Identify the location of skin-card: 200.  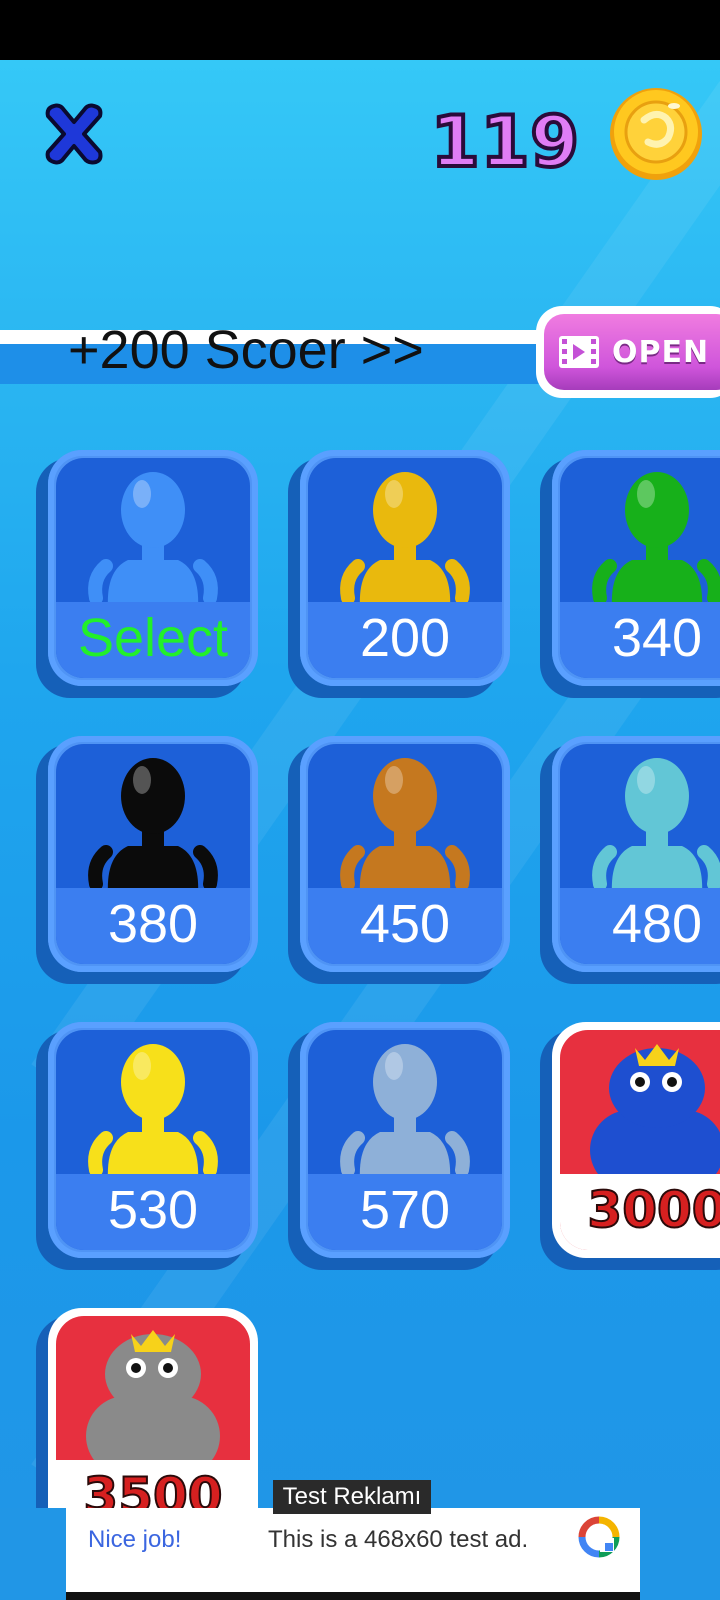
(403, 574).